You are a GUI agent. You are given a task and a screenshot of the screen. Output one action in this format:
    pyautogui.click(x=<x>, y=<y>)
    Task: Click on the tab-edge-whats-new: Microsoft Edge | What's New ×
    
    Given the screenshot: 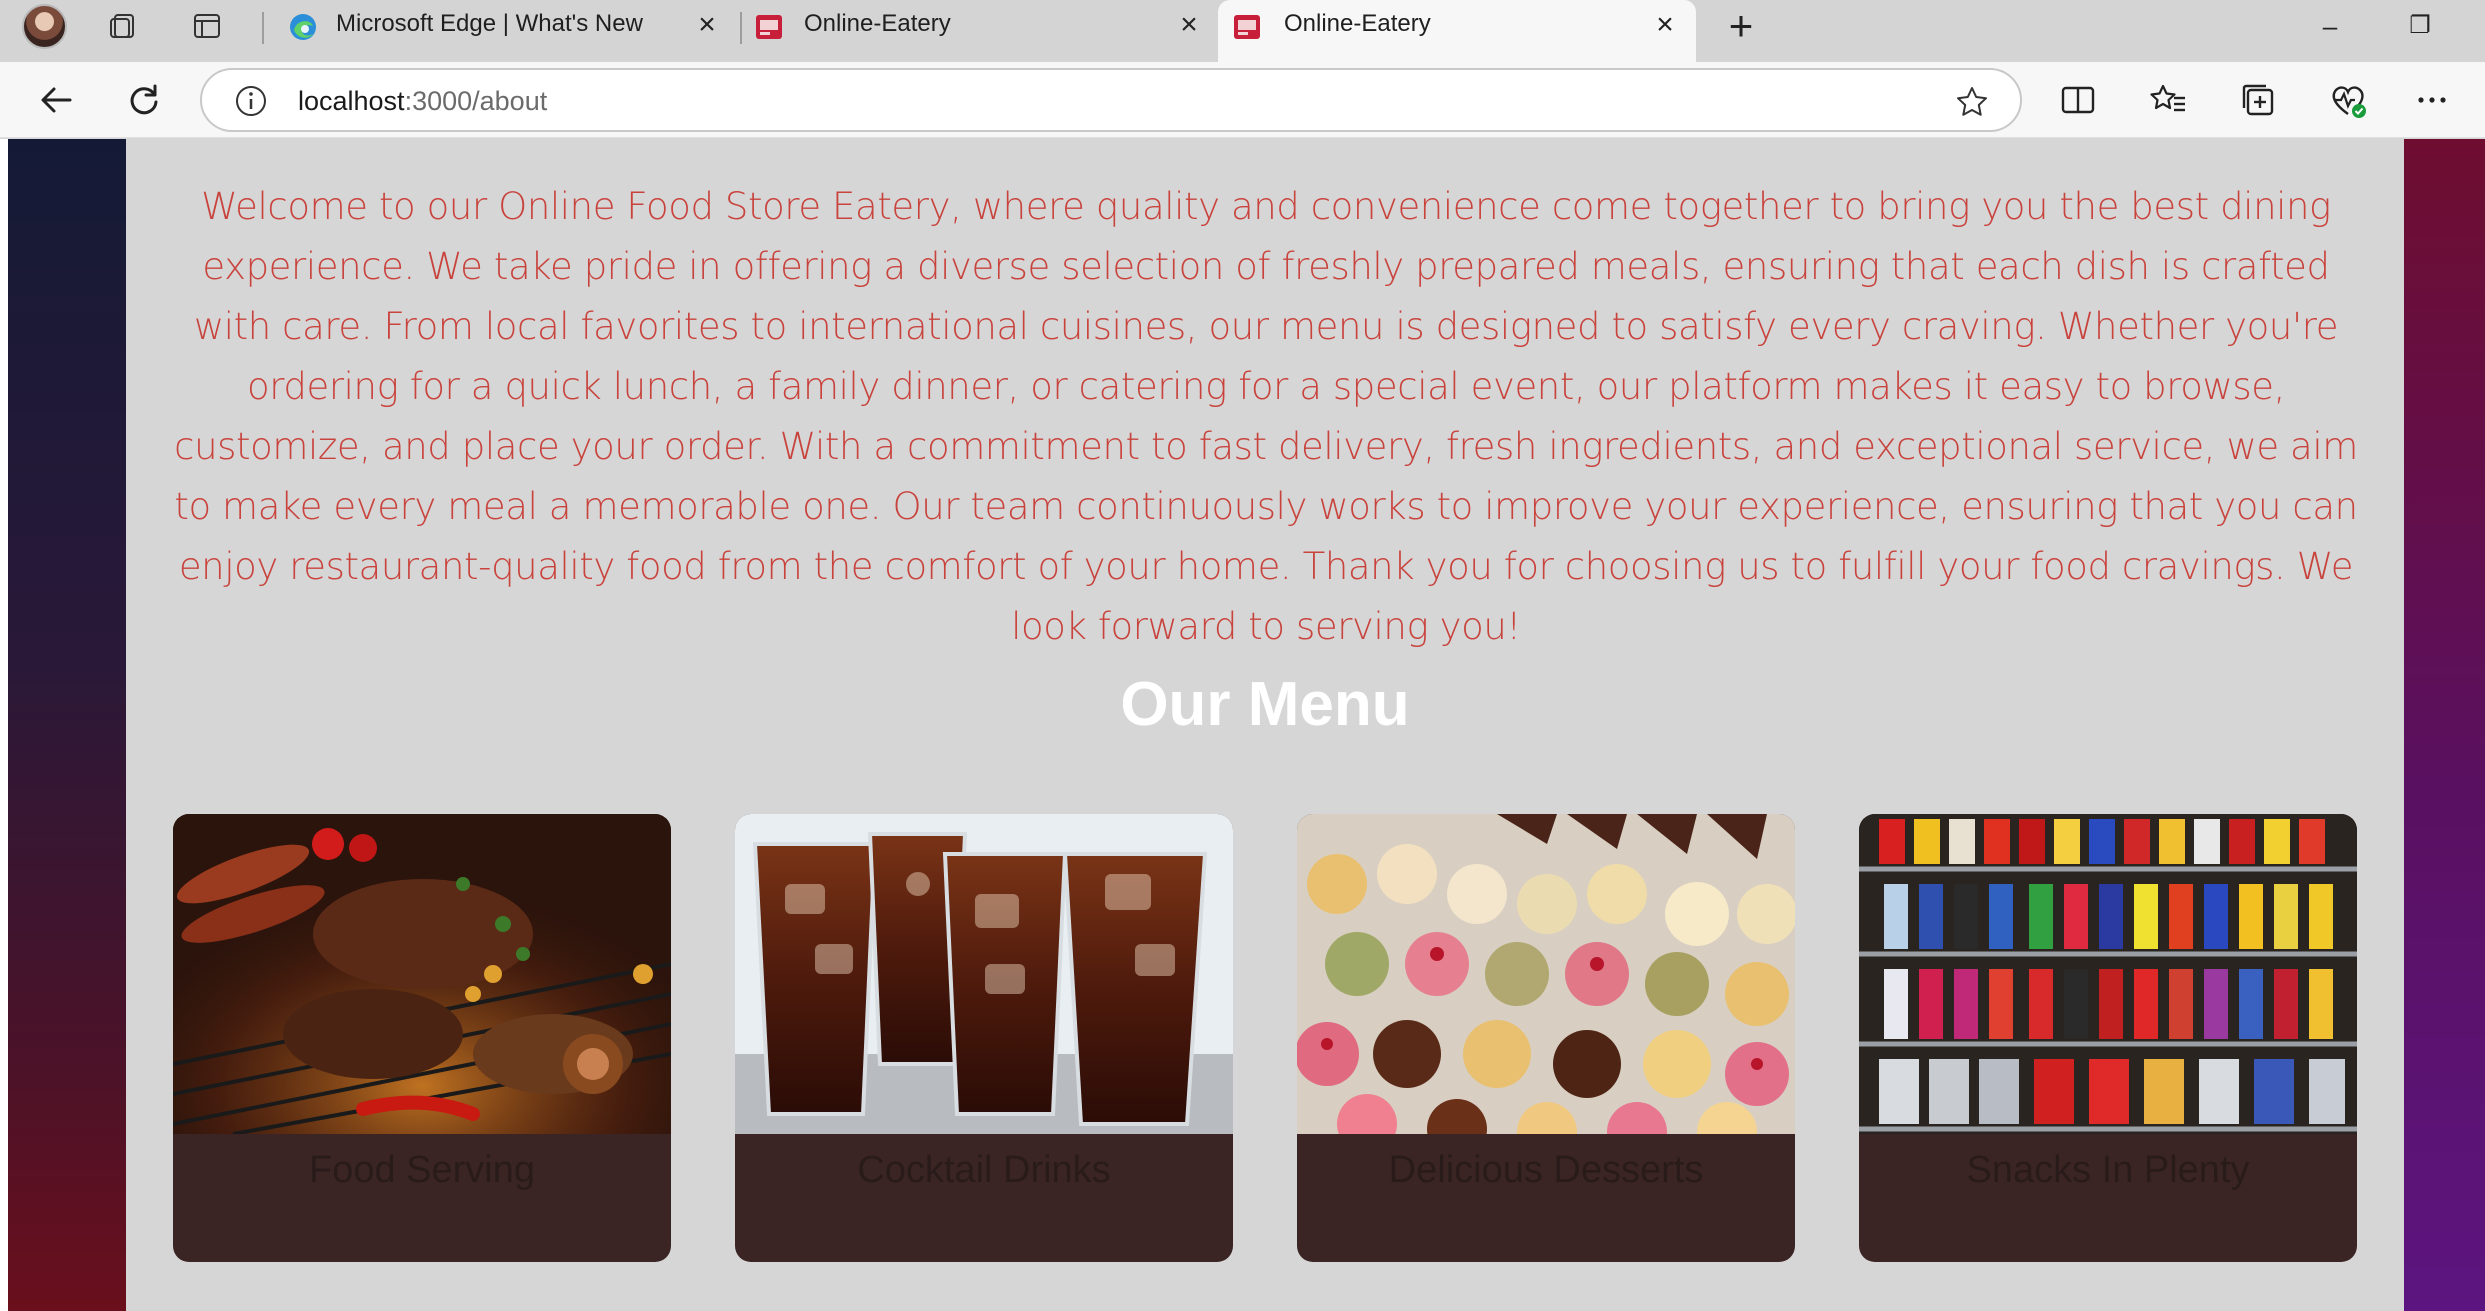 What is the action you would take?
    pyautogui.click(x=502, y=26)
    